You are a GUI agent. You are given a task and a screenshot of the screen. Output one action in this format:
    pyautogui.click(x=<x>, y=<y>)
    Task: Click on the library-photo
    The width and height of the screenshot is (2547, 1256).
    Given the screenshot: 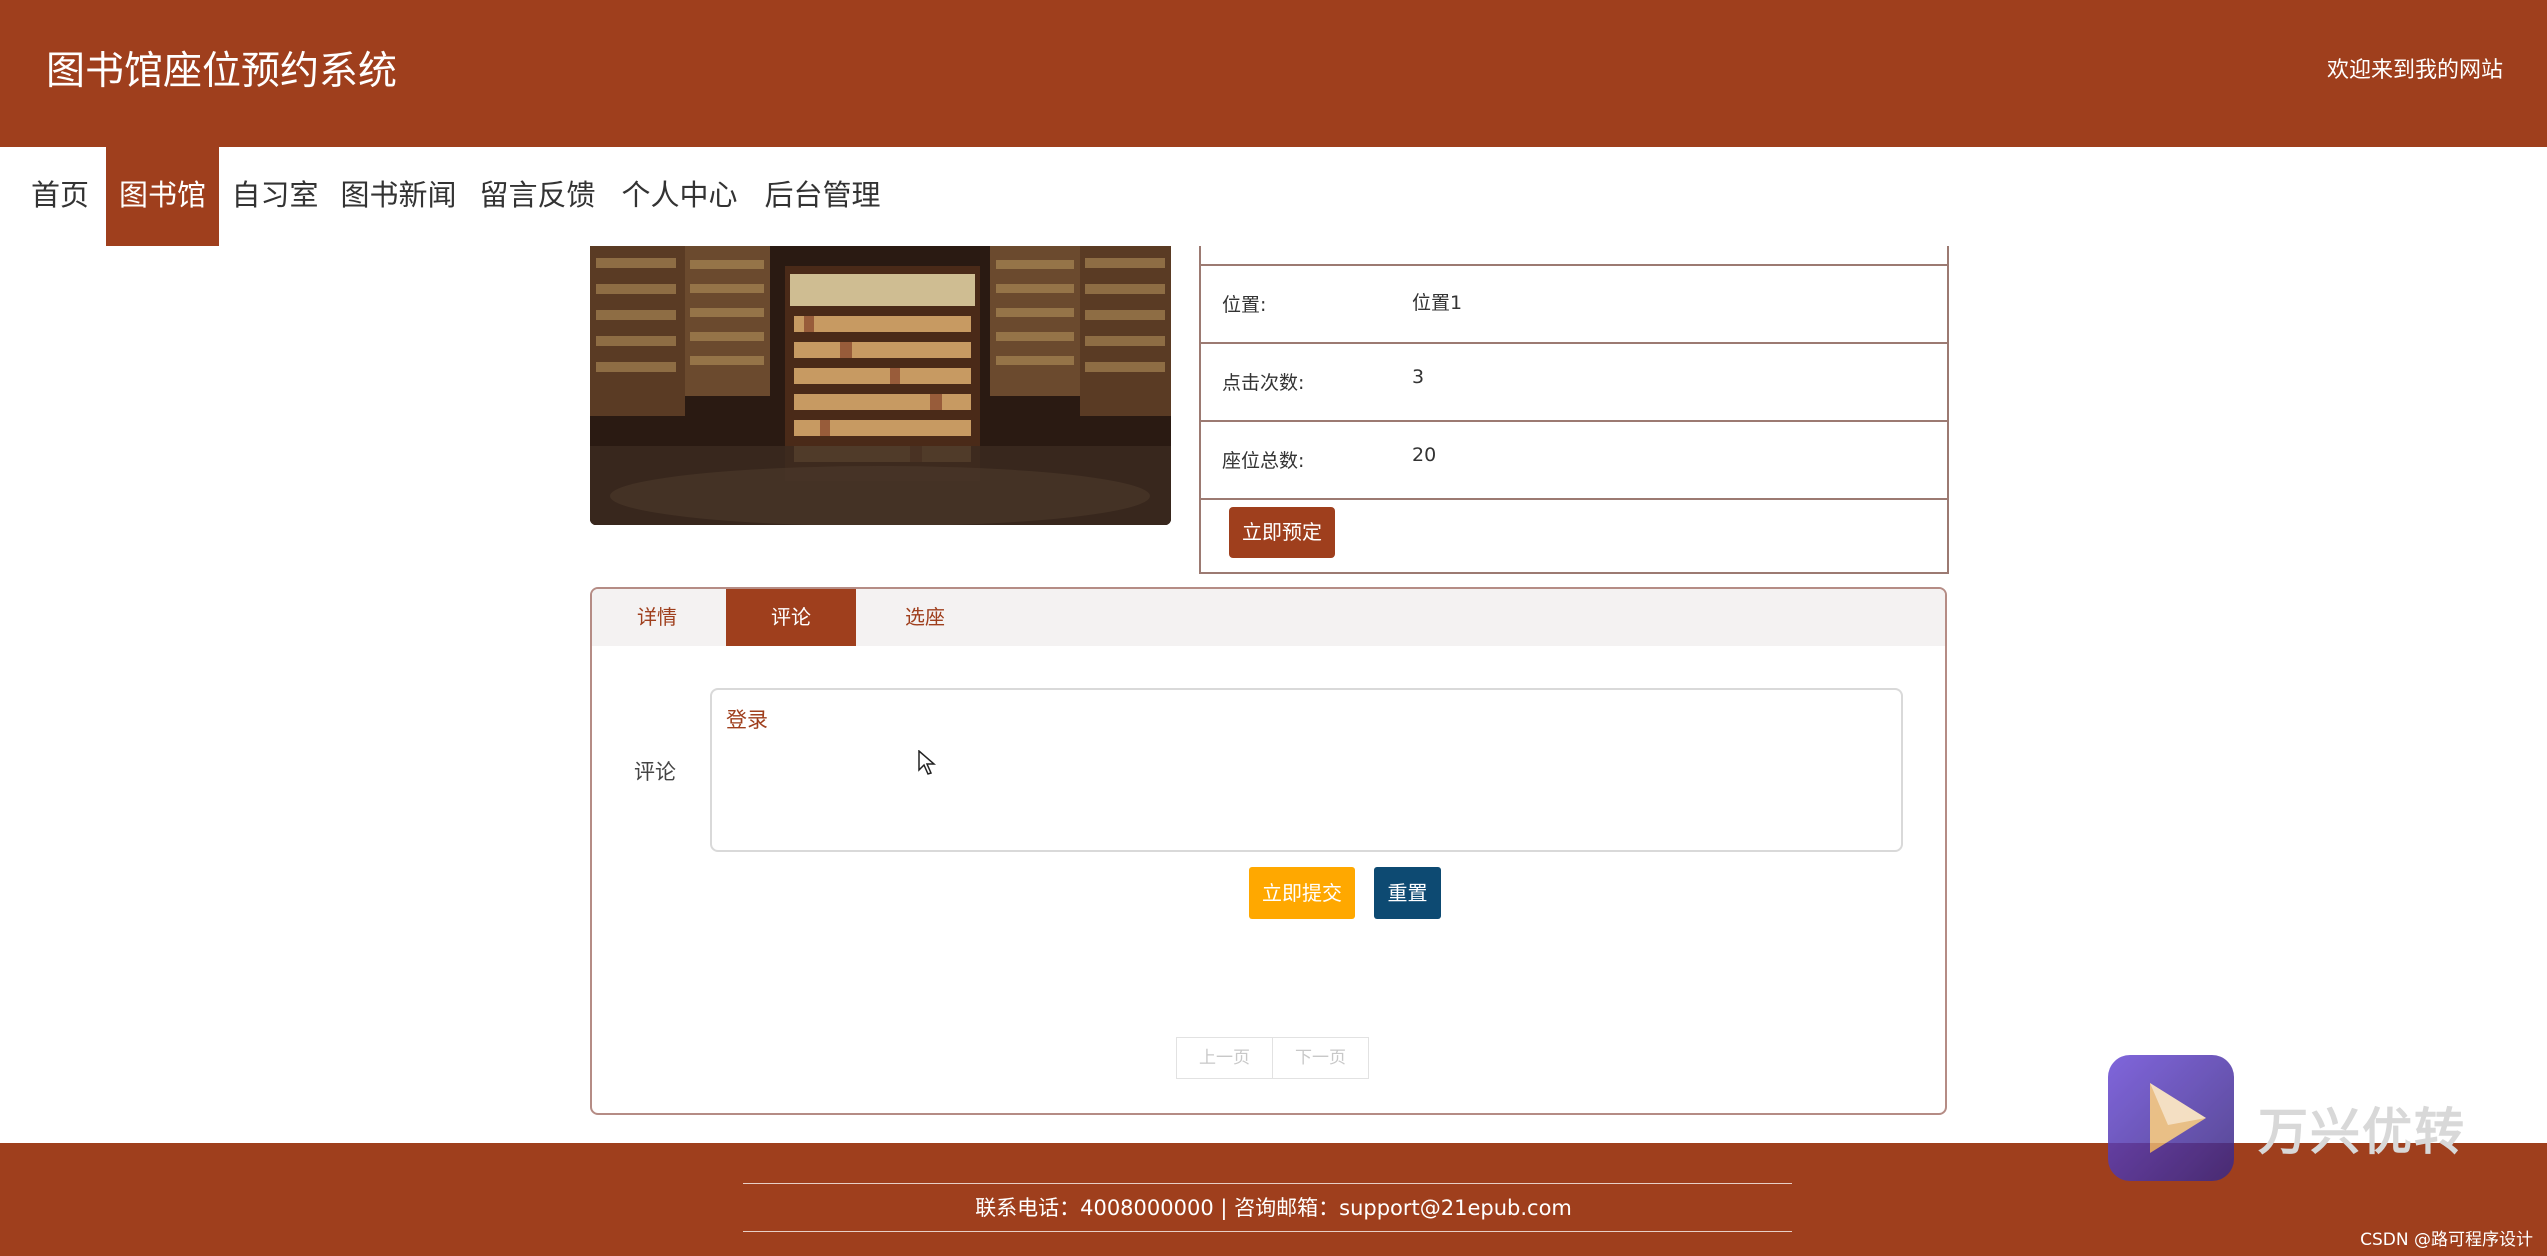 What is the action you would take?
    pyautogui.click(x=880, y=385)
    